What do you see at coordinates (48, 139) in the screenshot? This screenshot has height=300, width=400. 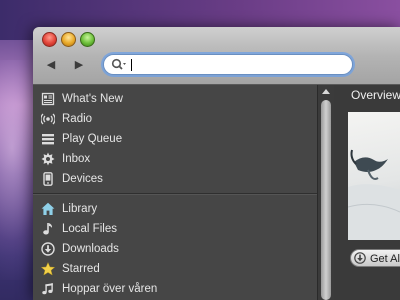 I see `play-queue-icon` at bounding box center [48, 139].